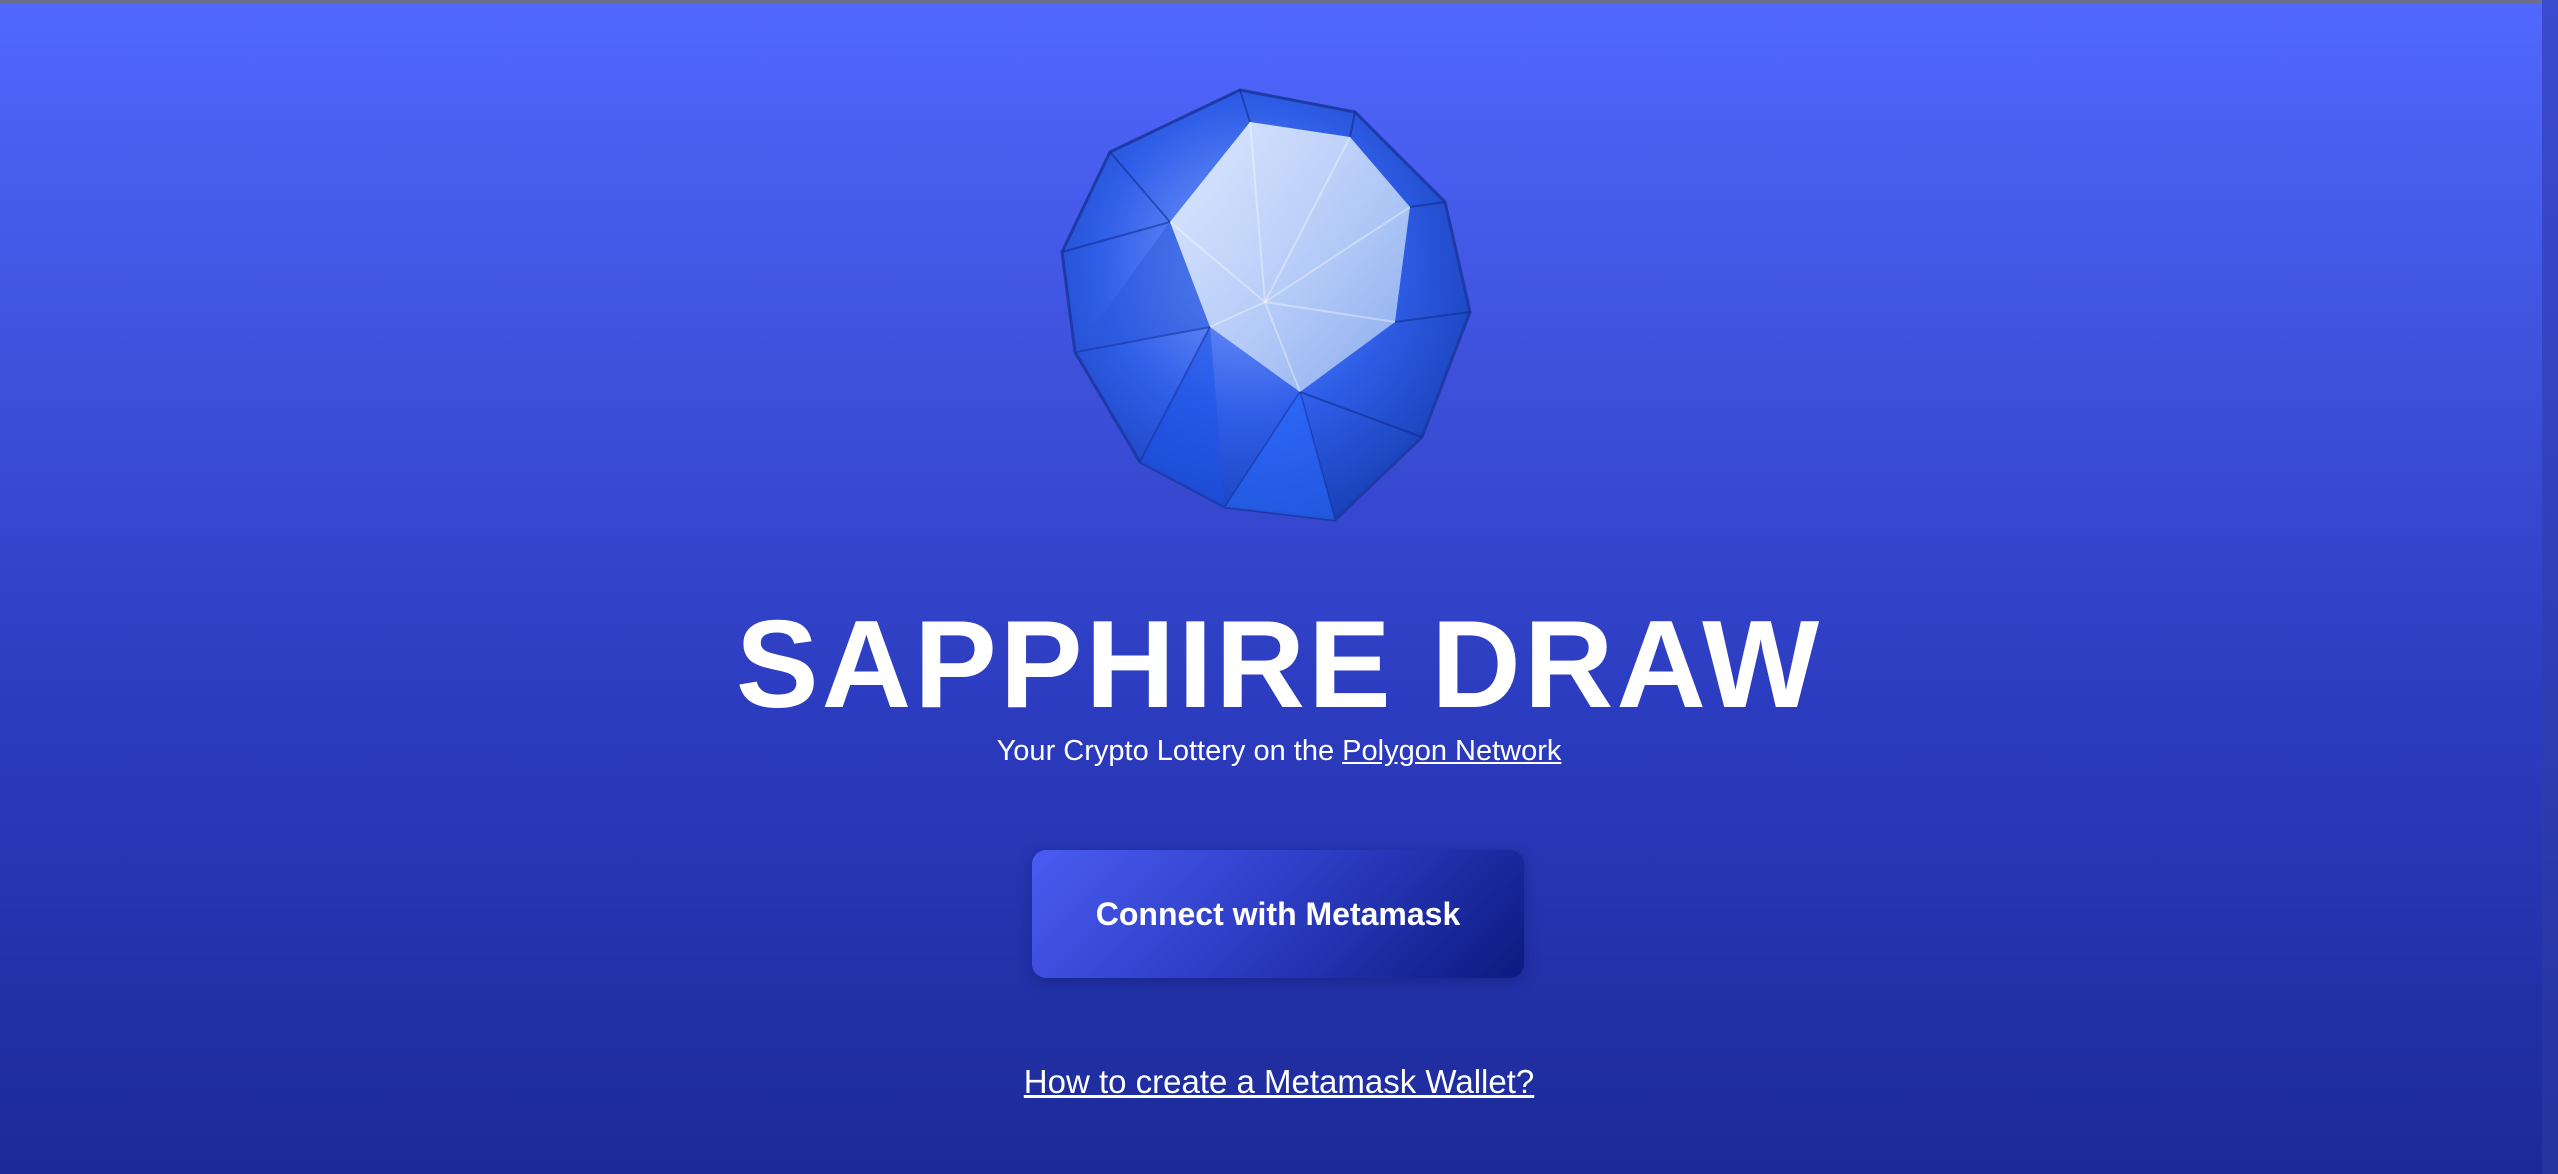 The height and width of the screenshot is (1174, 2558). What do you see at coordinates (2550, 587) in the screenshot?
I see `scrollbar-track` at bounding box center [2550, 587].